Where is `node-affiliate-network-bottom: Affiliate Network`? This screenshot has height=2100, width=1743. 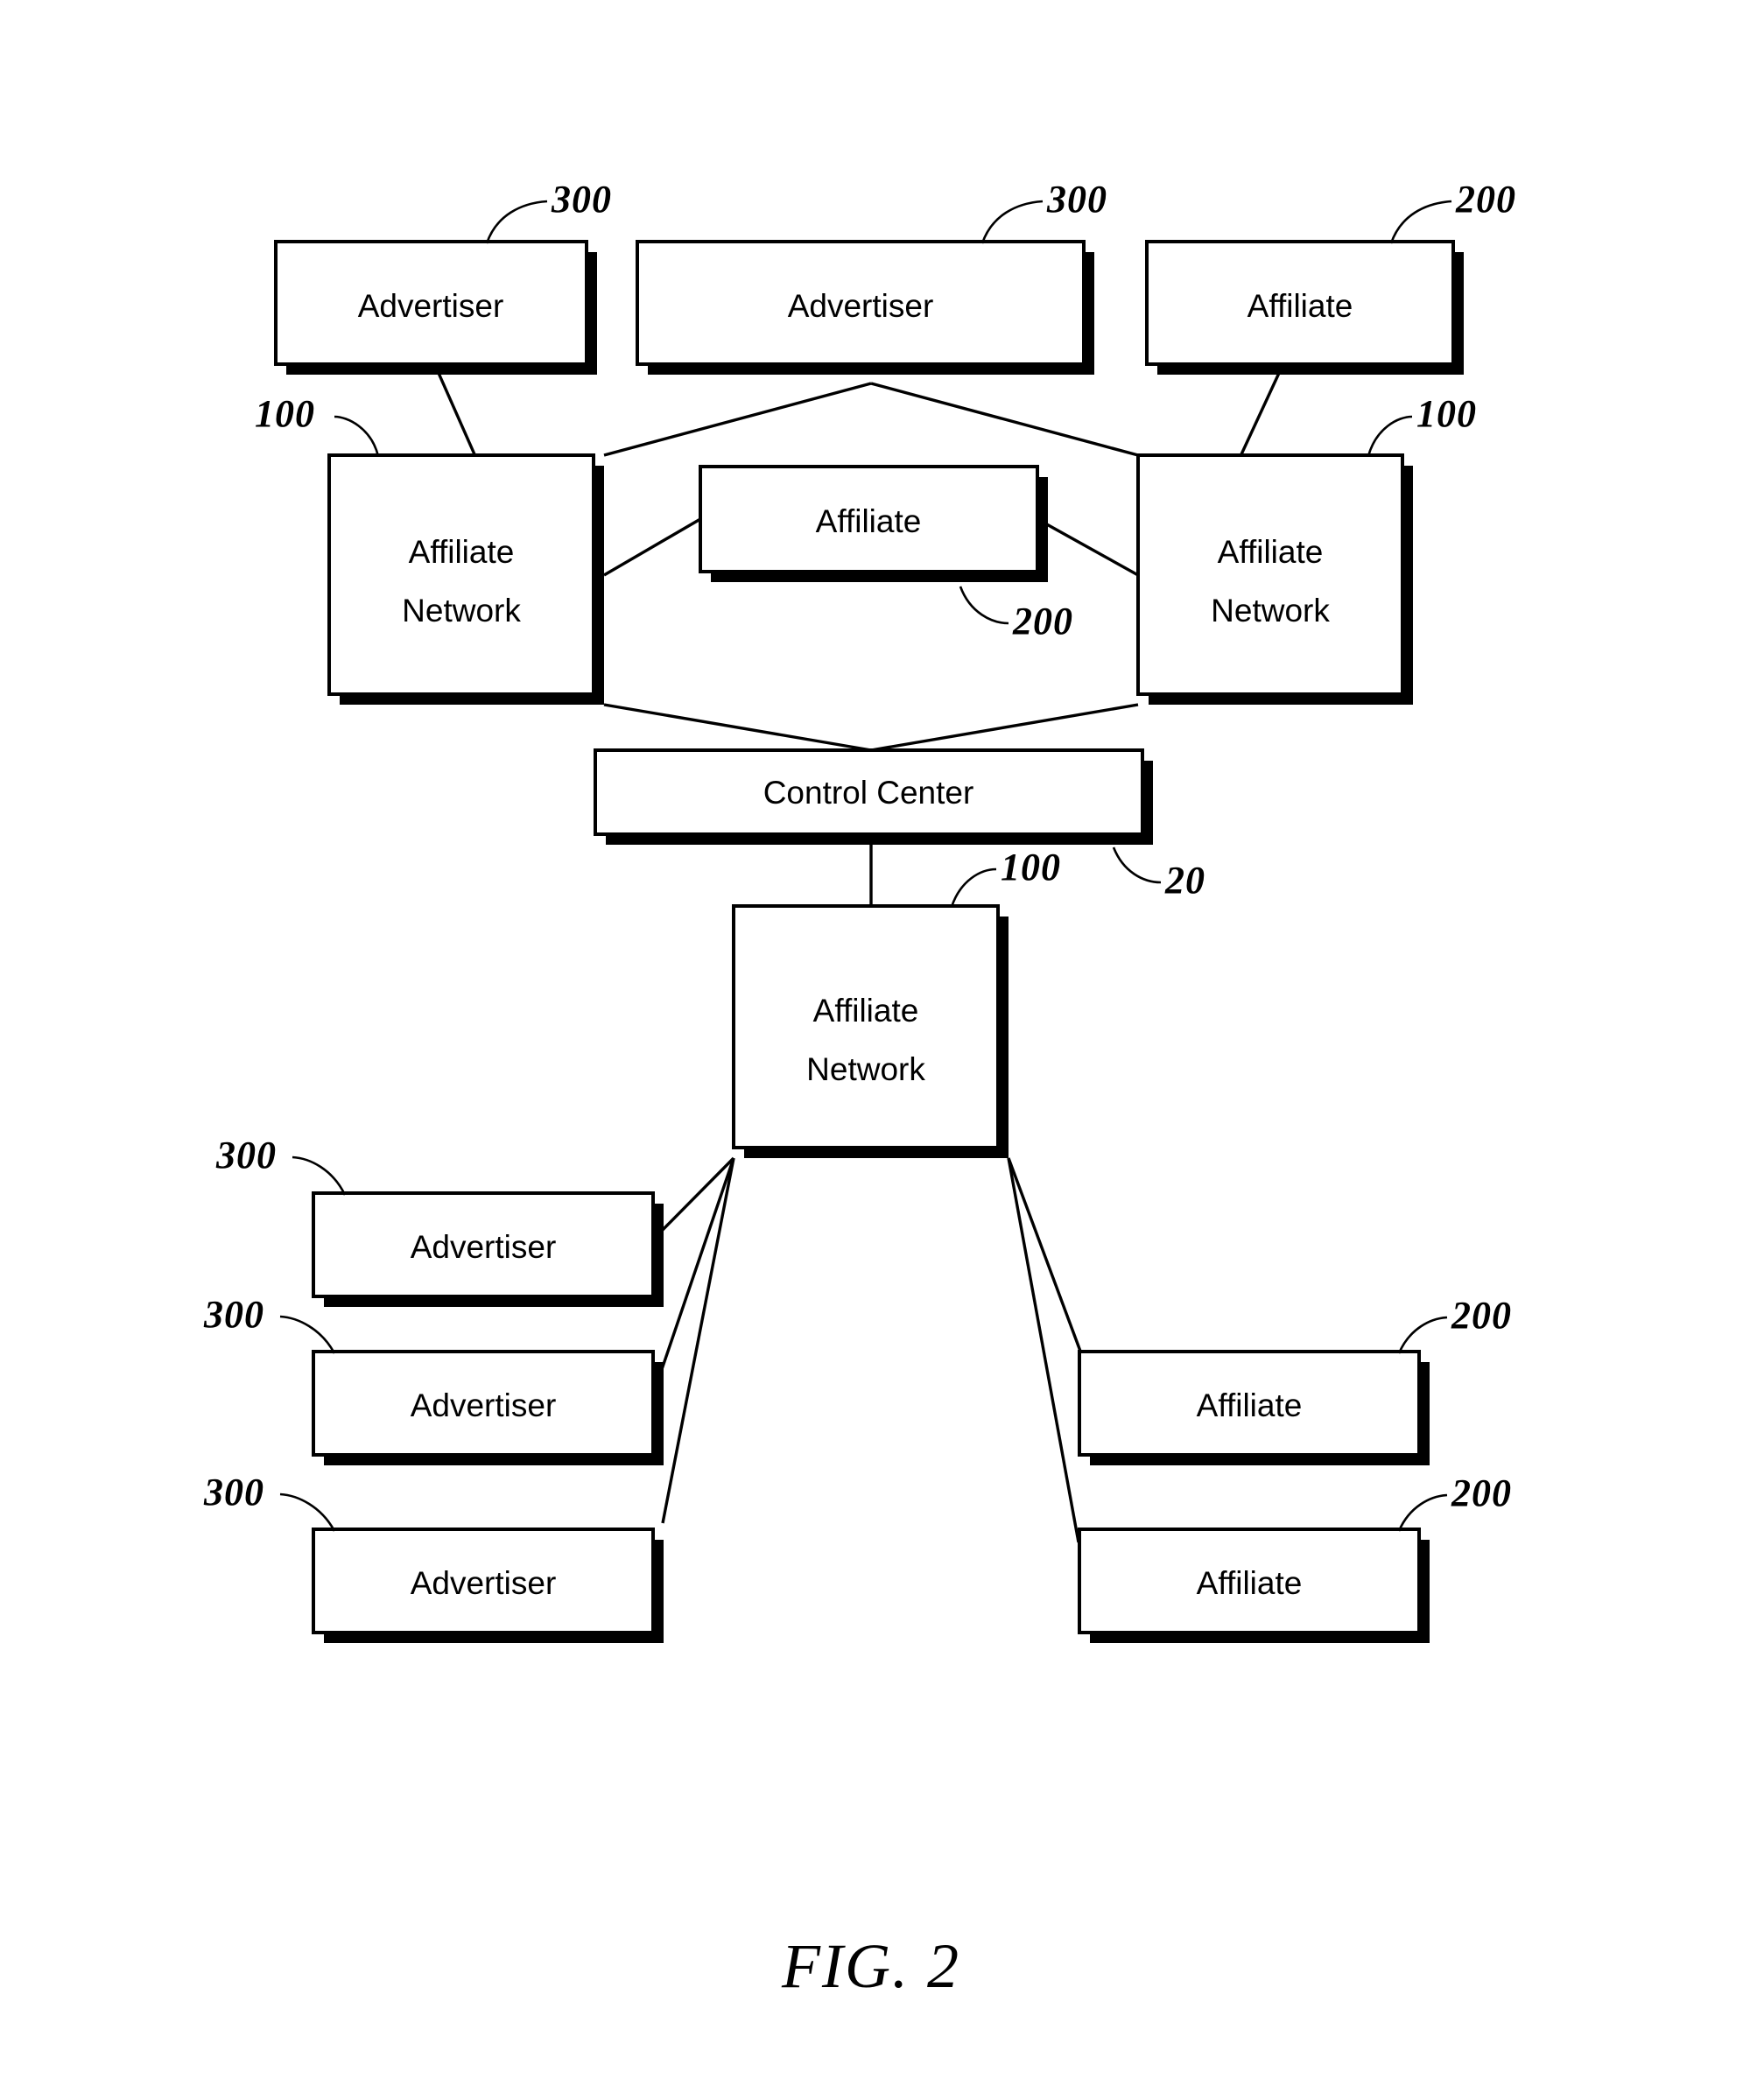
node-affiliate-network-bottom: Affiliate Network is located at coordinates (871, 1031).